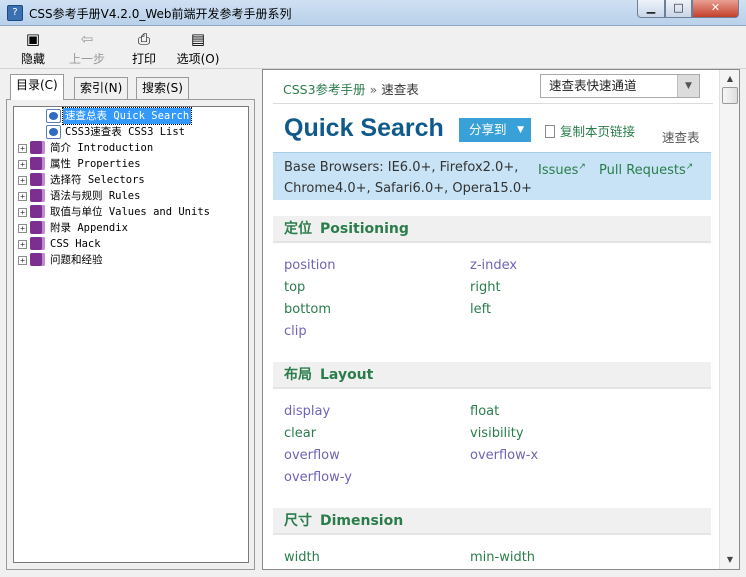 This screenshot has width=746, height=577. What do you see at coordinates (562, 169) in the screenshot?
I see `issues-link: Issues` at bounding box center [562, 169].